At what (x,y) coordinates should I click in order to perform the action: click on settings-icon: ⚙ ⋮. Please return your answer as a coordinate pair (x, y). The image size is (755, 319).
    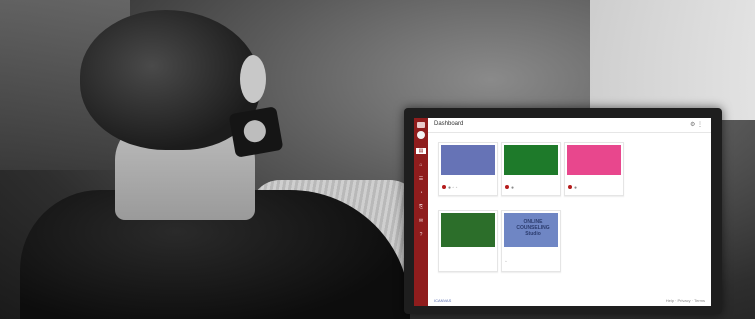
    Looking at the image, I should click on (696, 124).